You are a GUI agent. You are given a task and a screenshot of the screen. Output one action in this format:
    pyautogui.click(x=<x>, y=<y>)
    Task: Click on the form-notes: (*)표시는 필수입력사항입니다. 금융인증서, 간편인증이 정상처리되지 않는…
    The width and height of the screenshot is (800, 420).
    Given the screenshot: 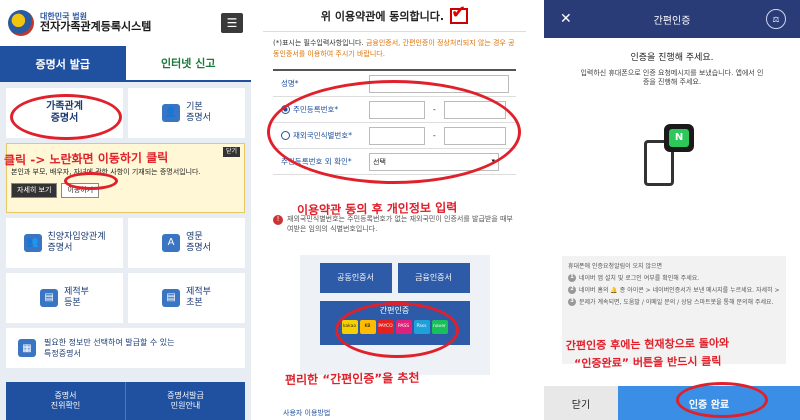 What is the action you would take?
    pyautogui.click(x=394, y=48)
    